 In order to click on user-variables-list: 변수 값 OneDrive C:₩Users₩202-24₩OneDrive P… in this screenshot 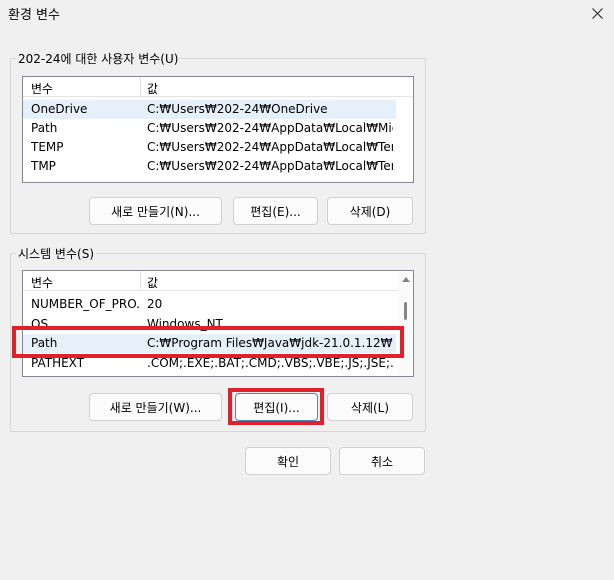, I will do `click(218, 129)`.